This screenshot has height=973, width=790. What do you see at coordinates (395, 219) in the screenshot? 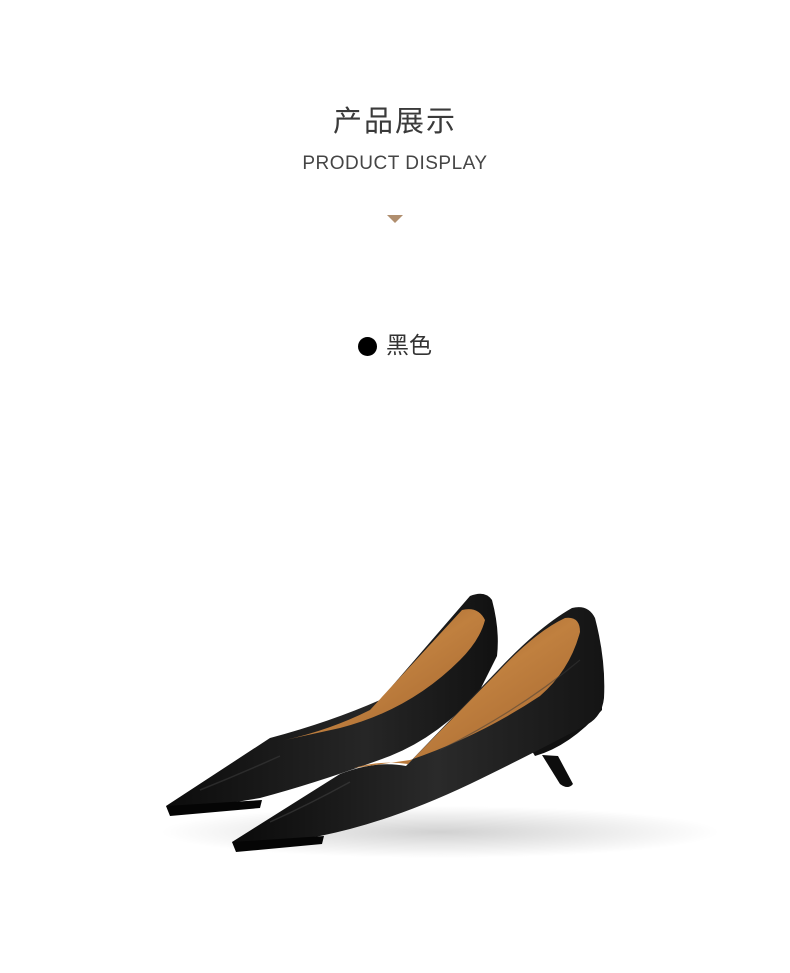
I see `divider-arrow-icon` at bounding box center [395, 219].